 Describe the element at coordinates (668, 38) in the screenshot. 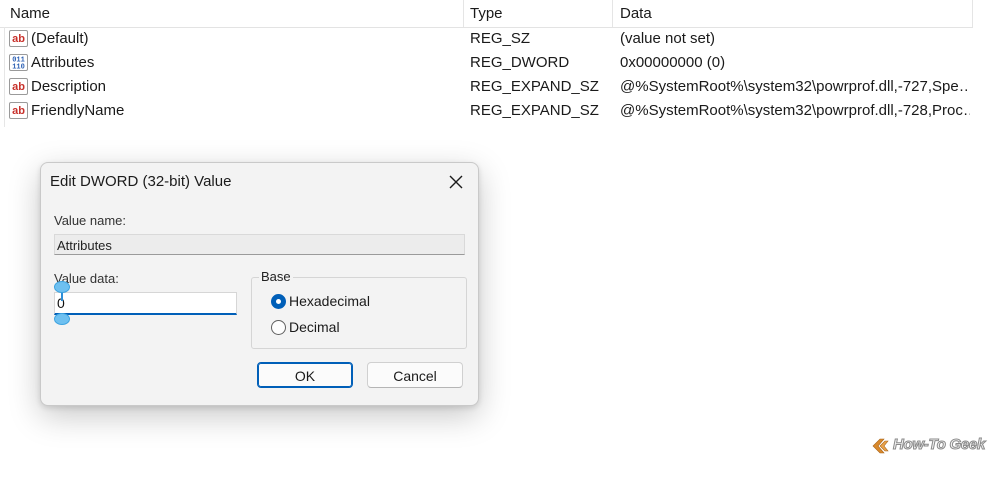

I see `row-data: (value not set)` at that location.